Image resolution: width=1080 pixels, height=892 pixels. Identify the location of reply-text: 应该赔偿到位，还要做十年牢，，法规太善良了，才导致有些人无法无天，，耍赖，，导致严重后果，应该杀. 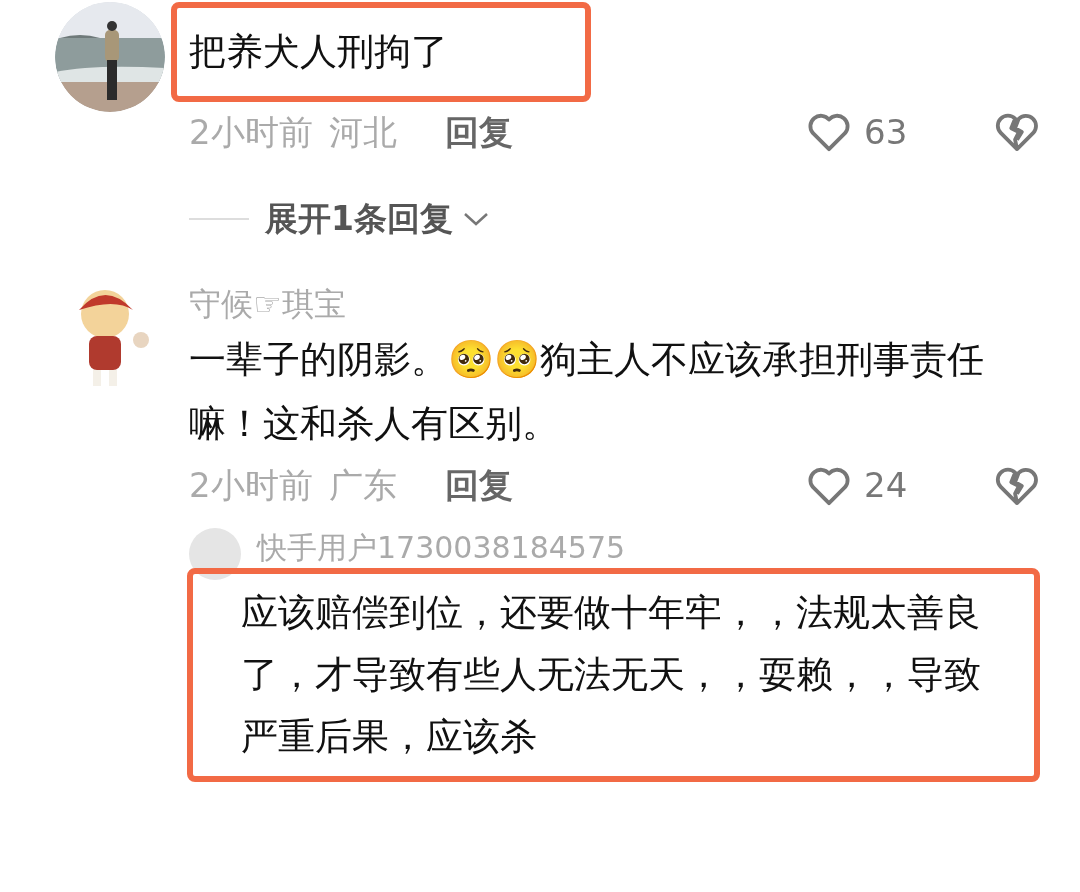
(611, 674).